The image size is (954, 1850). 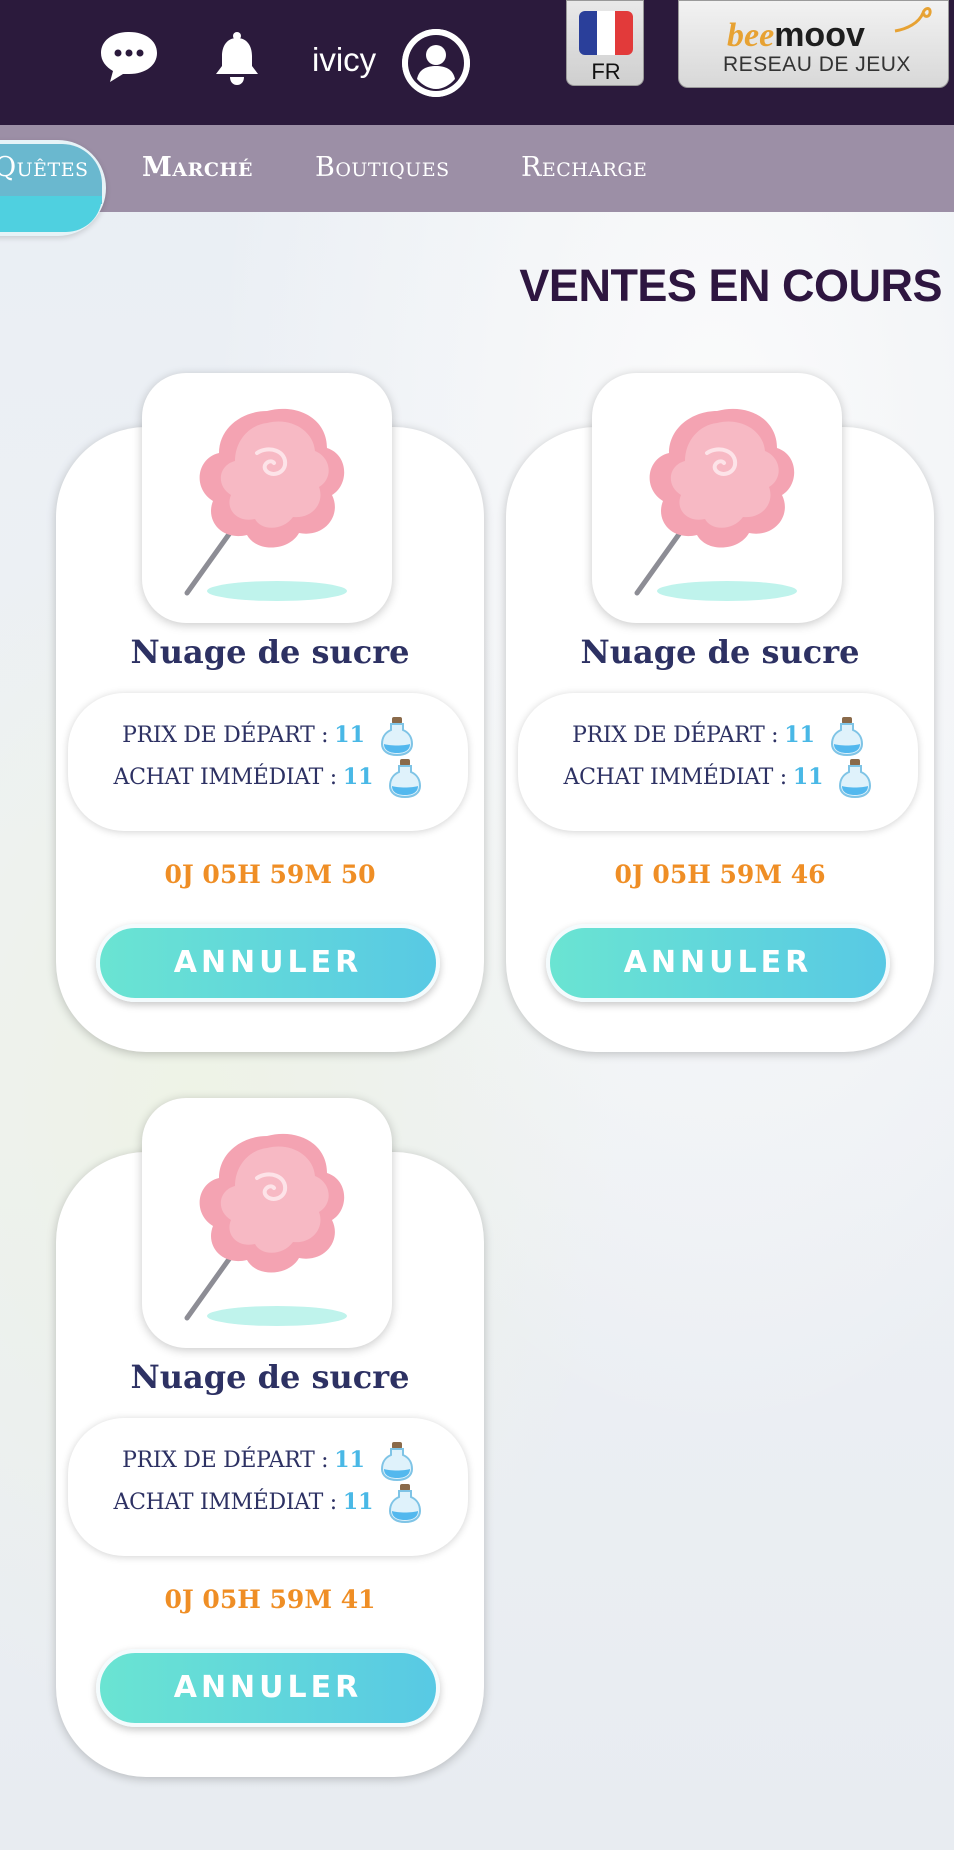 What do you see at coordinates (197, 168) in the screenshot?
I see `nav-item-marche: Marché` at bounding box center [197, 168].